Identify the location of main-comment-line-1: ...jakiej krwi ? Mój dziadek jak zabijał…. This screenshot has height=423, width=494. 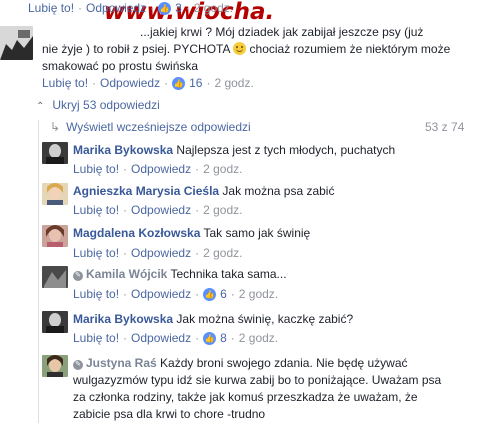
(282, 32).